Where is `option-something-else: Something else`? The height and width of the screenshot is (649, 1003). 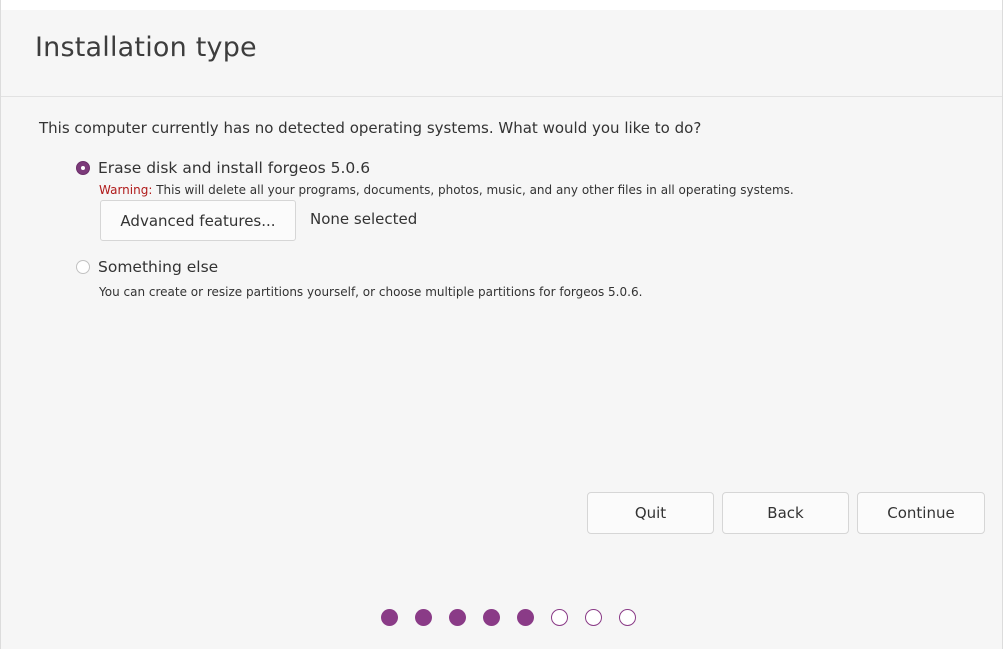
option-something-else: Something else is located at coordinates (147, 267).